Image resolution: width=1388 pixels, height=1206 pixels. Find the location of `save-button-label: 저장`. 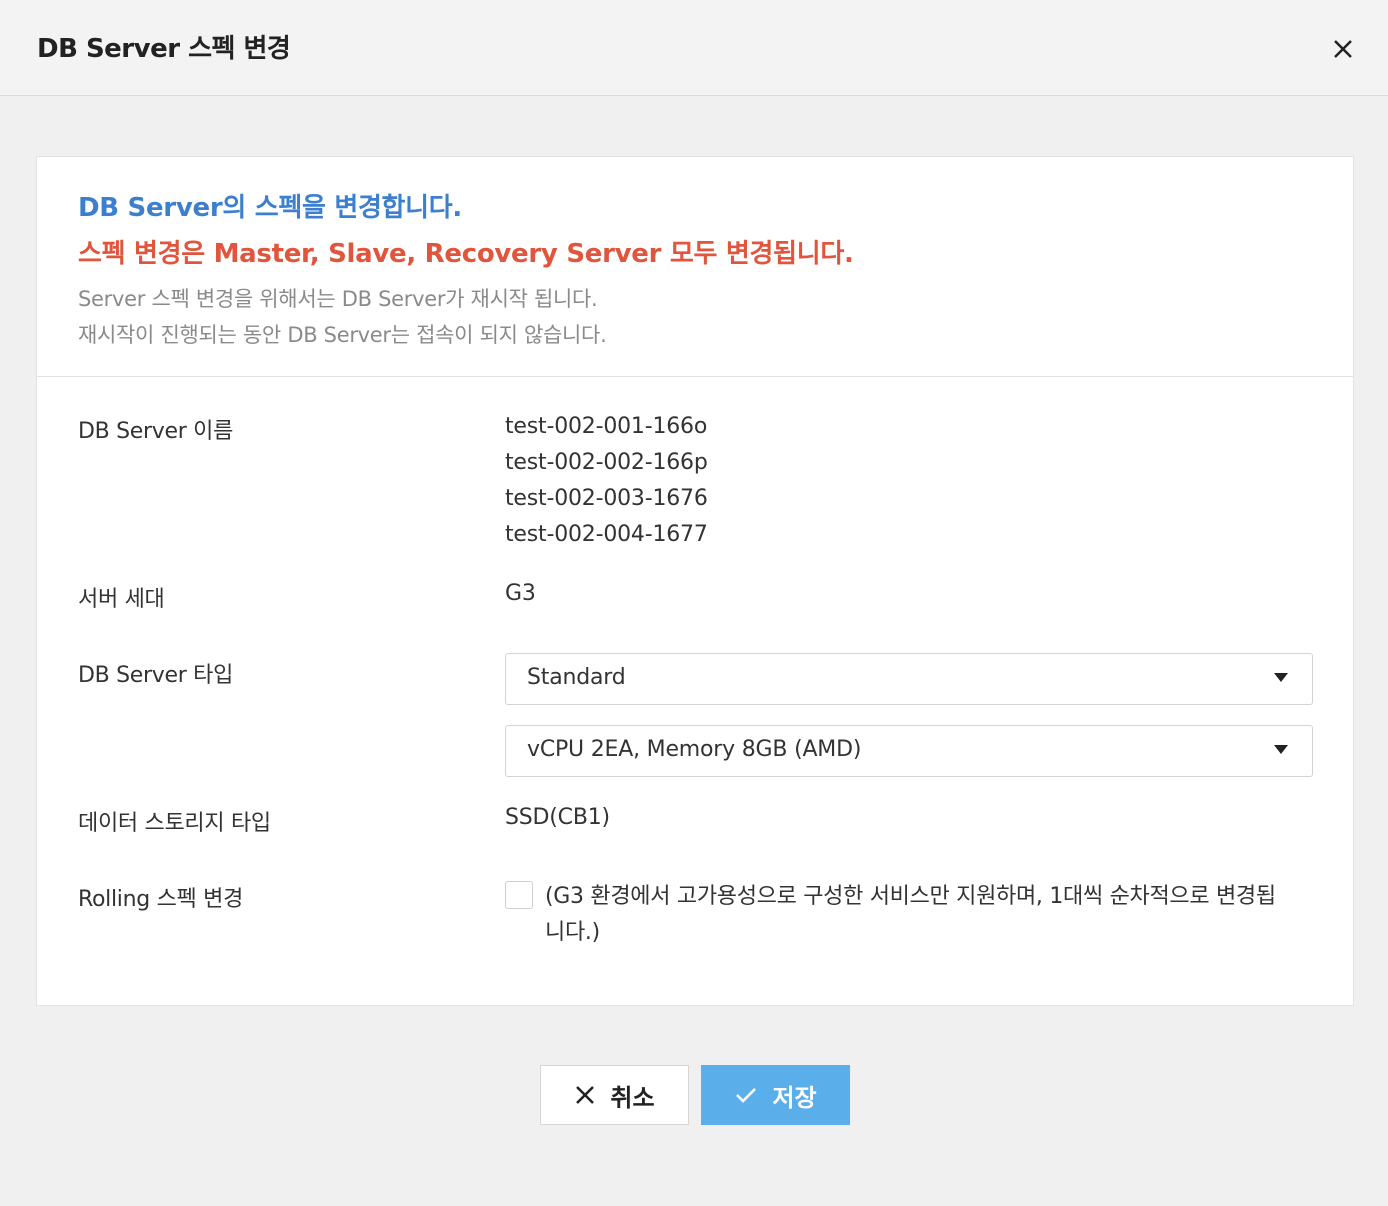

save-button-label: 저장 is located at coordinates (794, 1097).